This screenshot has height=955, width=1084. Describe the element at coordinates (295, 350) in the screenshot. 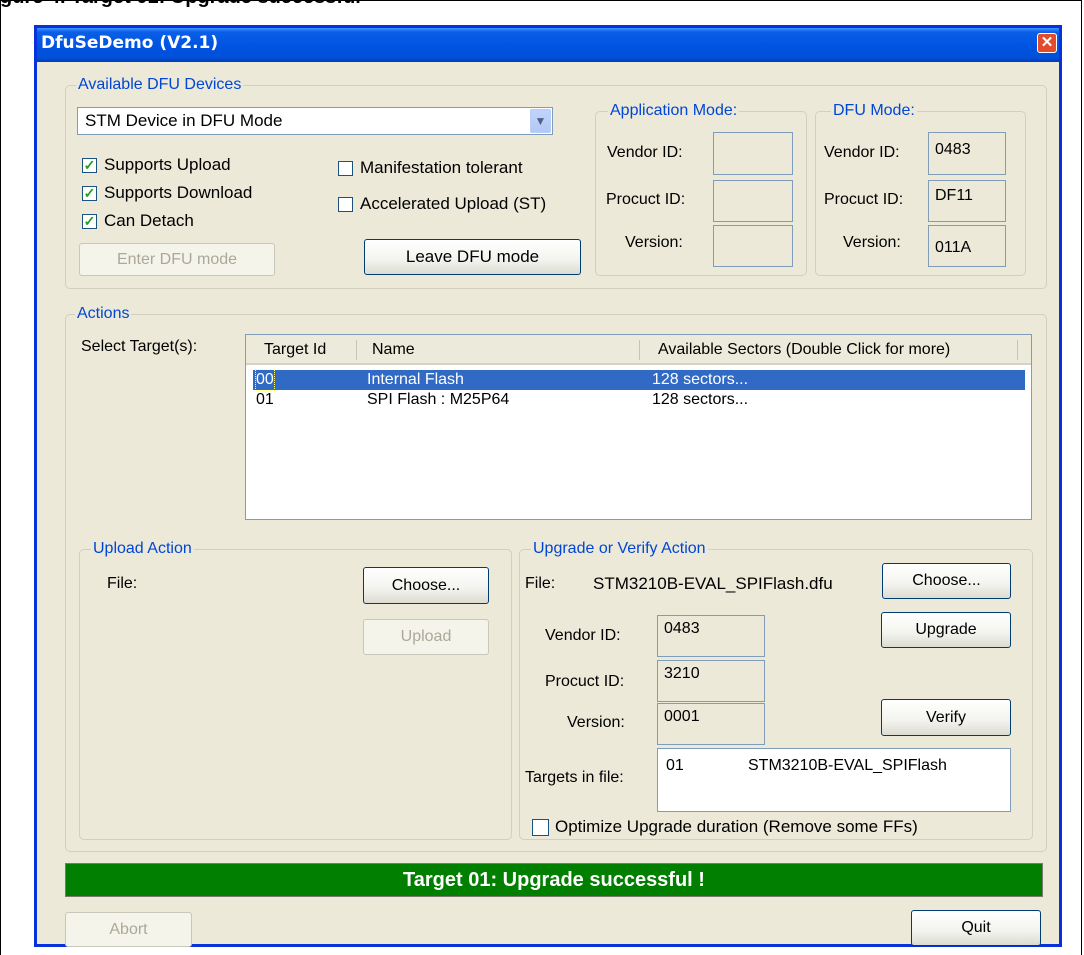

I see `column-target-id: Target Id` at that location.